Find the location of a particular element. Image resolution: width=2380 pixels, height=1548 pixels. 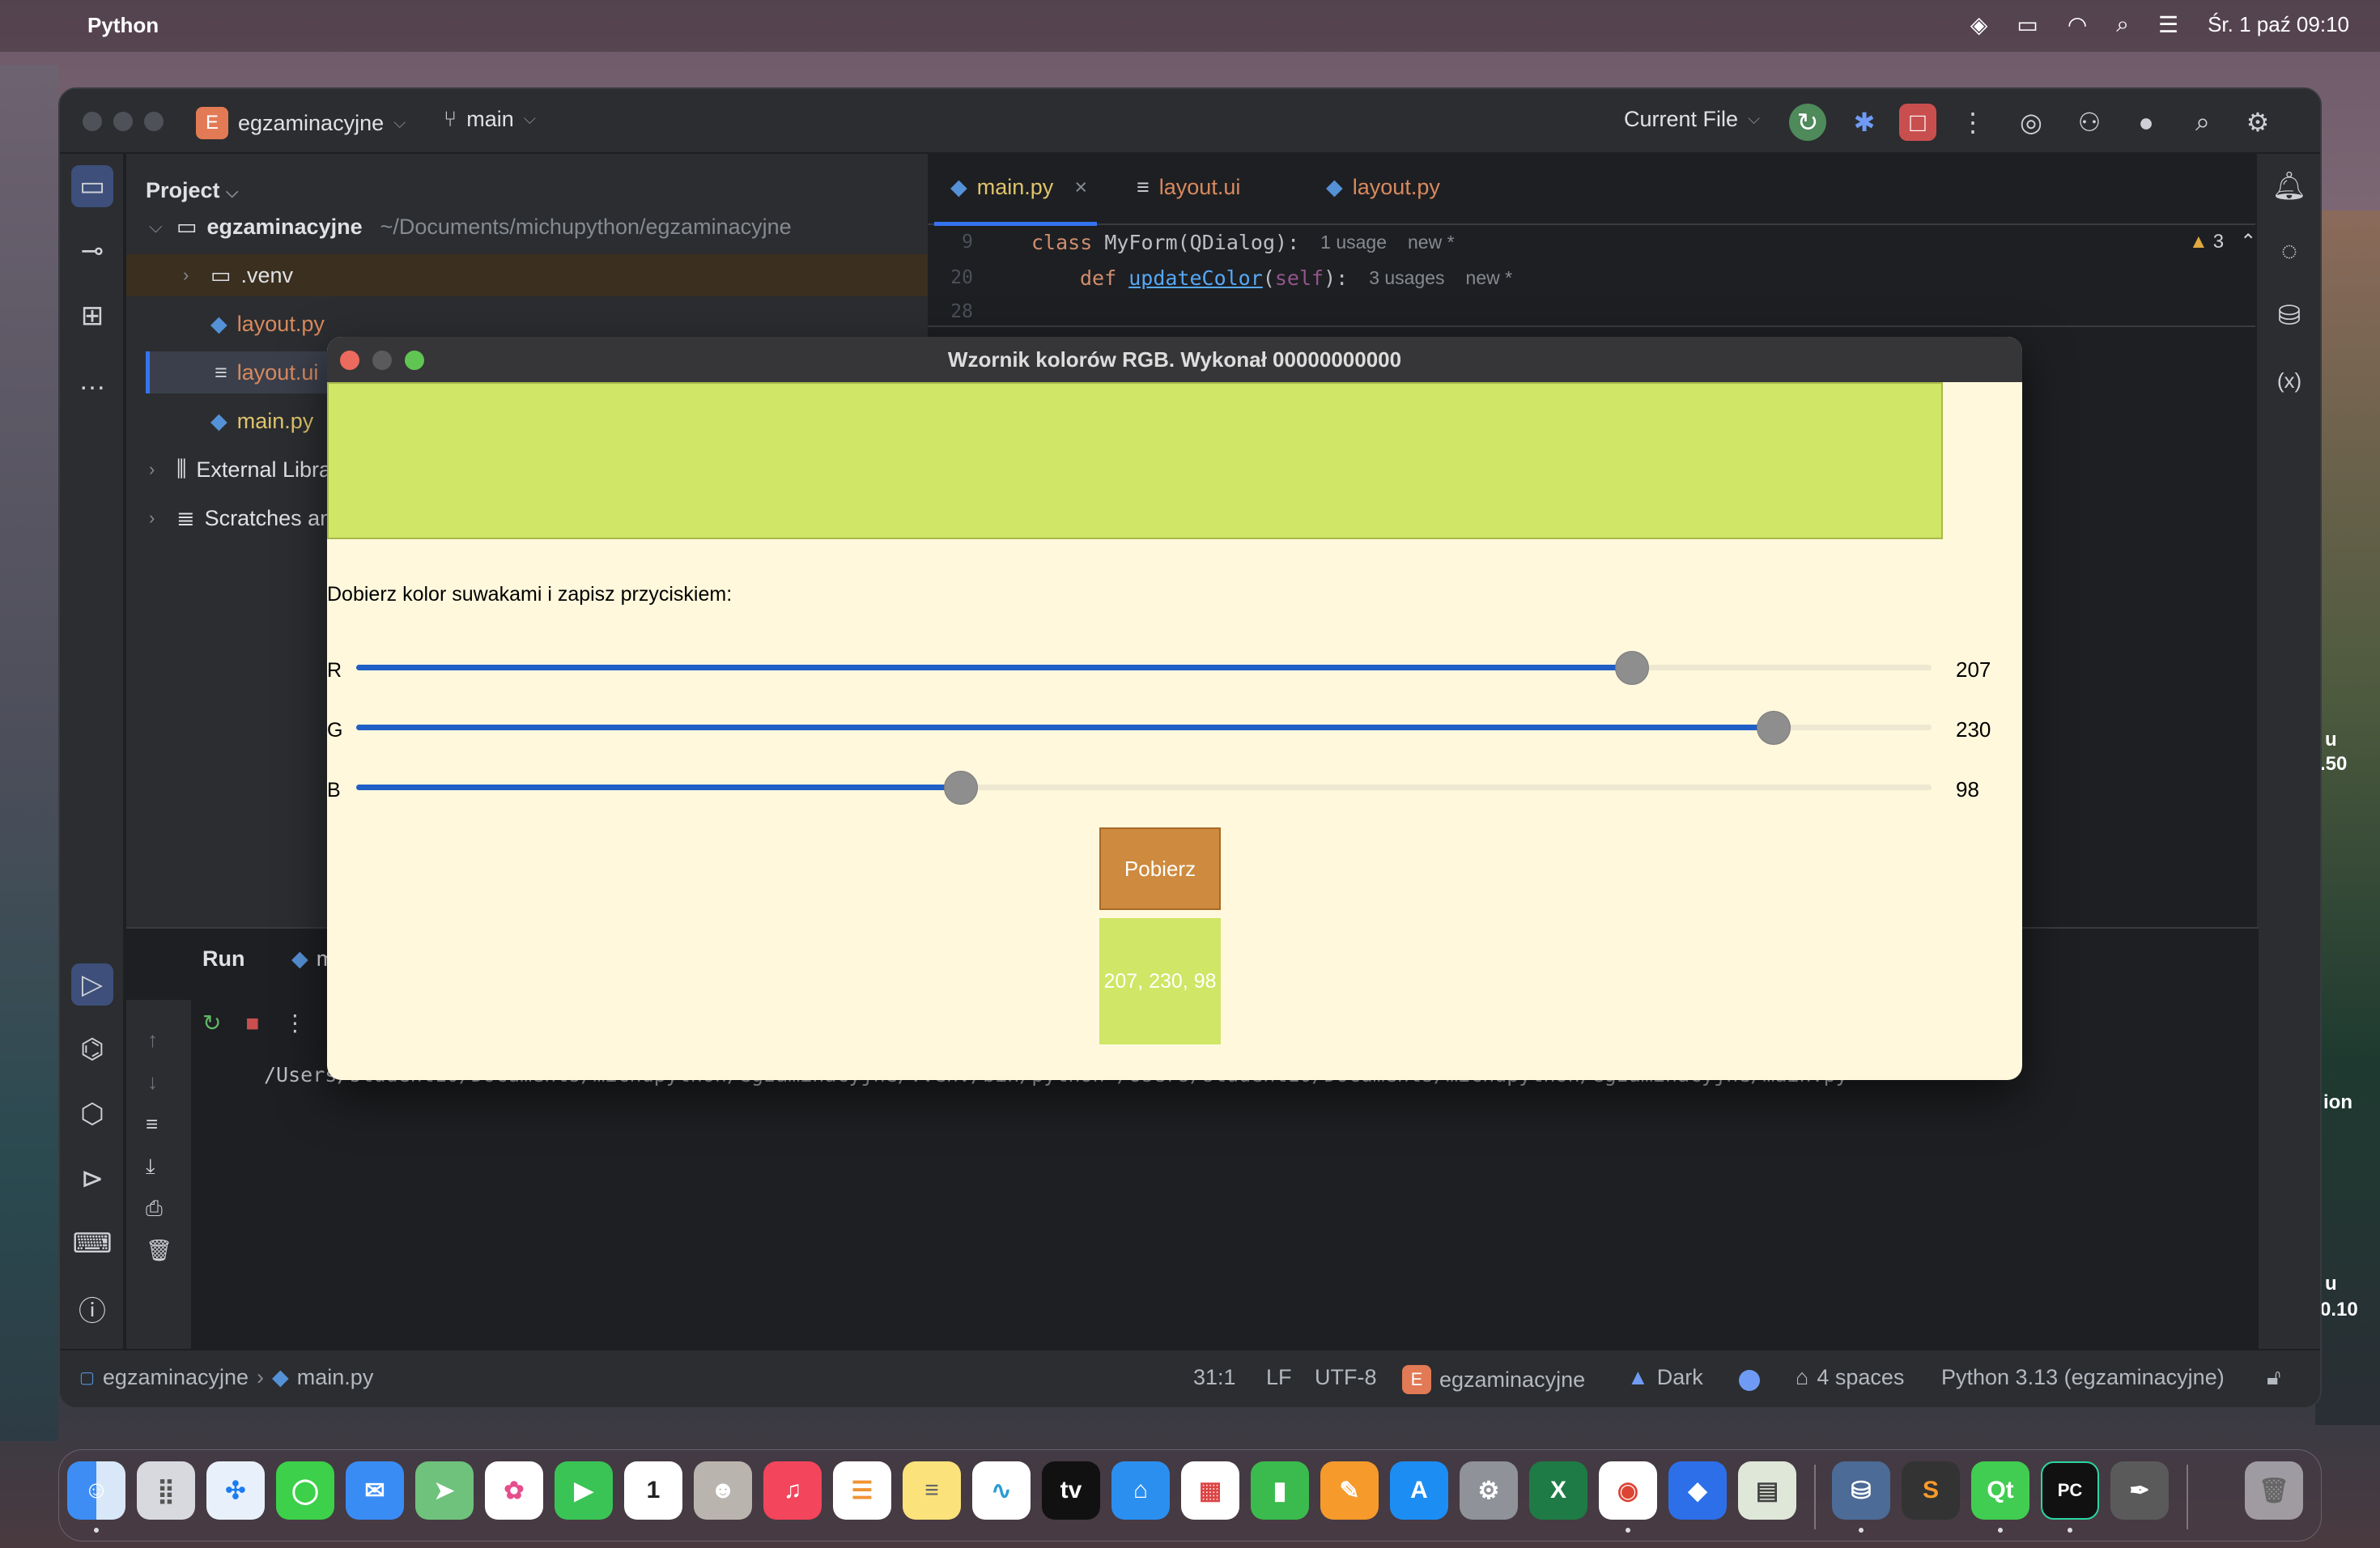

contacts-icon: ☻ is located at coordinates (723, 1490).